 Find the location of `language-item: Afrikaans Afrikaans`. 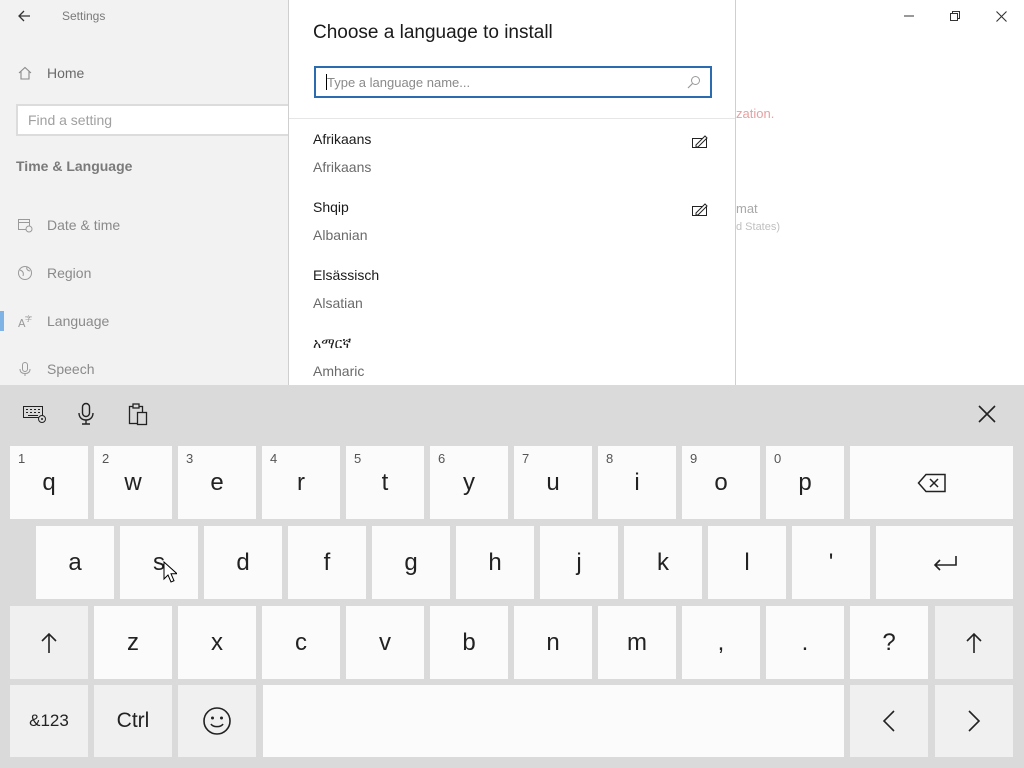

language-item: Afrikaans Afrikaans is located at coordinates (512, 165).